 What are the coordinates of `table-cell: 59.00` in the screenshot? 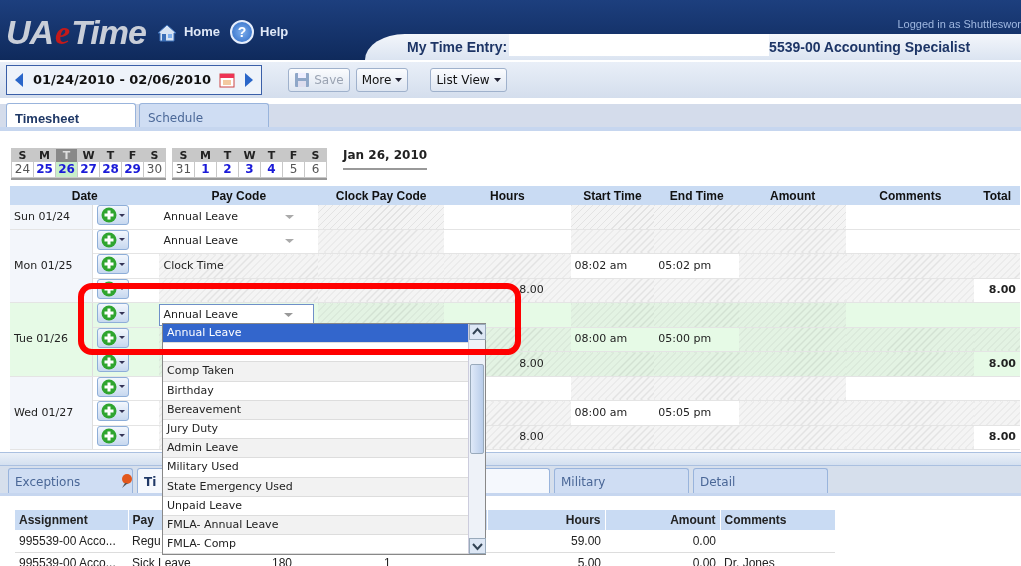 It's located at (546, 541).